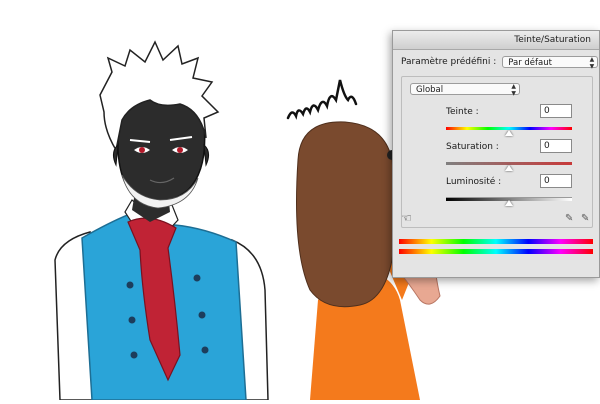 This screenshot has width=600, height=404. Describe the element at coordinates (556, 181) in the screenshot. I see `lightness-input: 0` at that location.